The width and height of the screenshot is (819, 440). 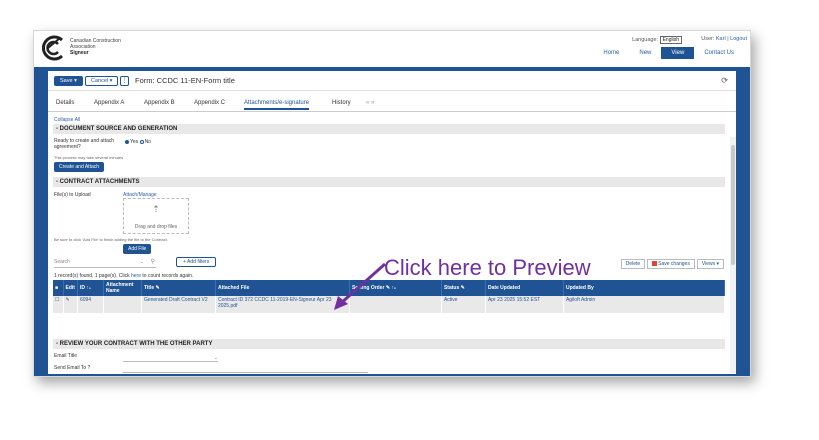 I want to click on recount-link: here, so click(x=136, y=276).